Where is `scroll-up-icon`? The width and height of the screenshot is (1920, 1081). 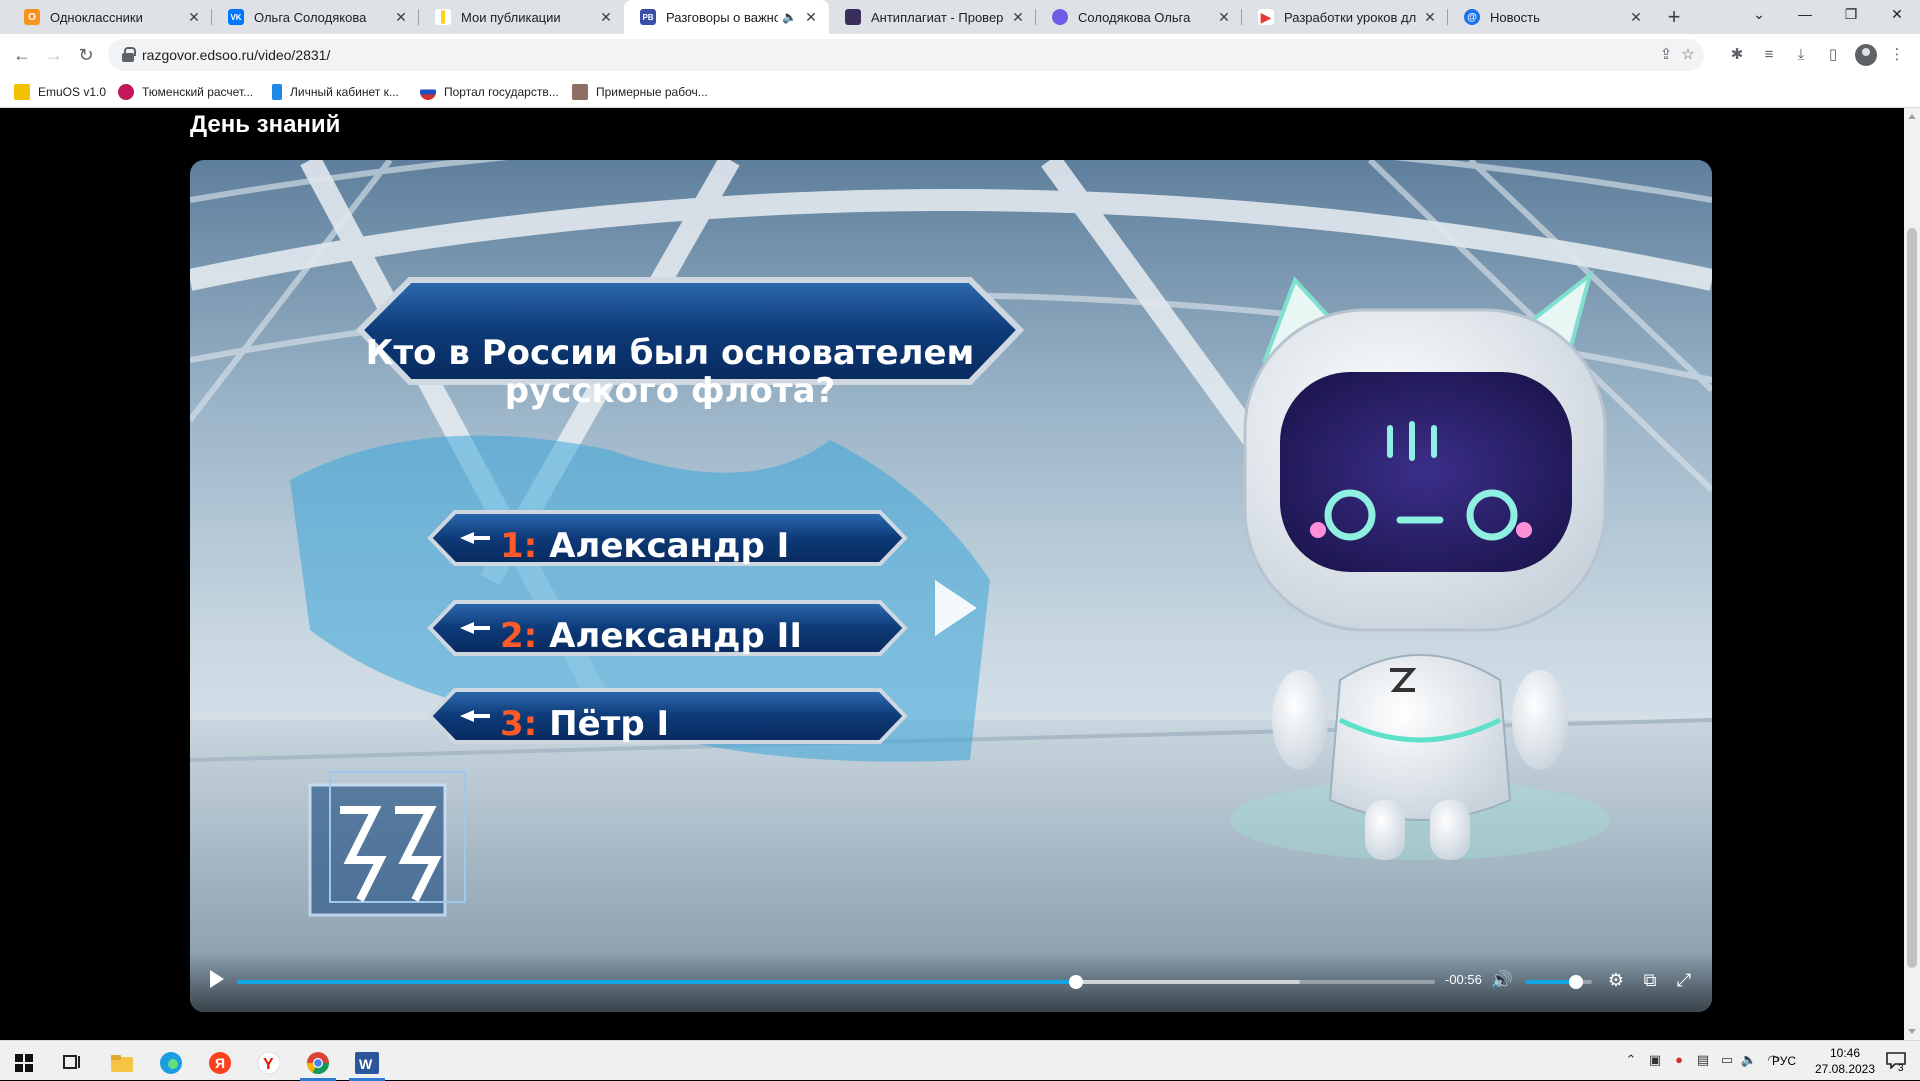
scroll-up-icon is located at coordinates (1912, 116).